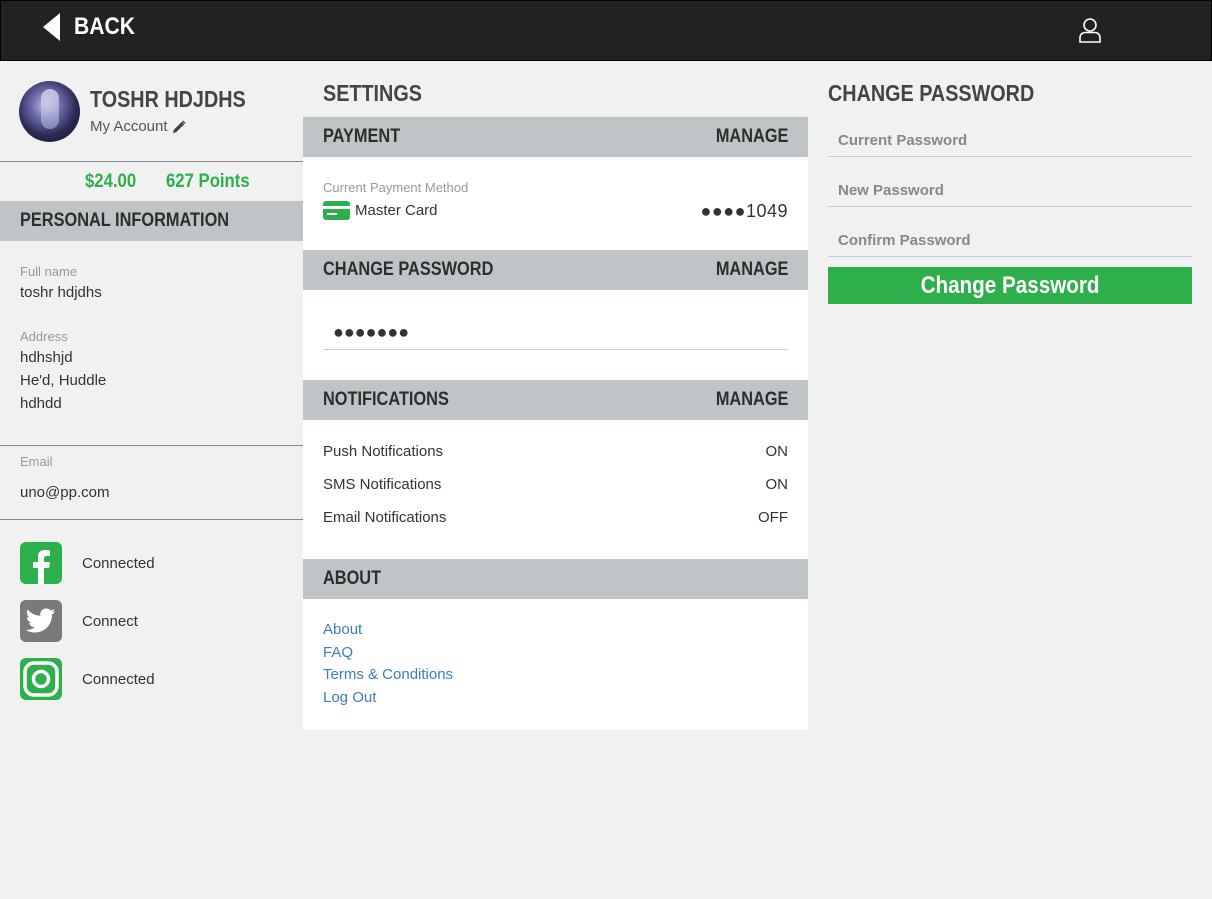  What do you see at coordinates (744, 211) in the screenshot?
I see `card-number: ●●●●1049` at bounding box center [744, 211].